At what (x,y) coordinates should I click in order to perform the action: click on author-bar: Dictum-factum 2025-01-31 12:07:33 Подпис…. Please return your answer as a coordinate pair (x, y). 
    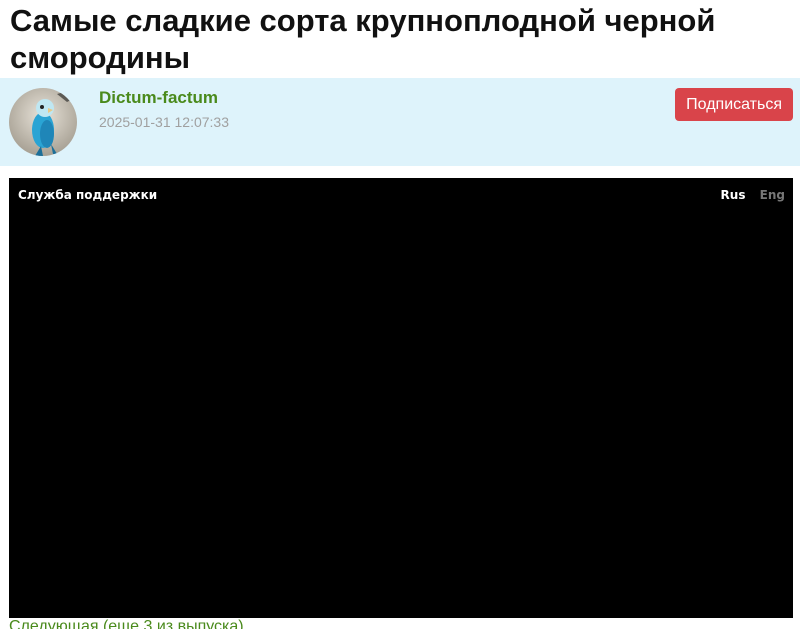
    Looking at the image, I should click on (400, 122).